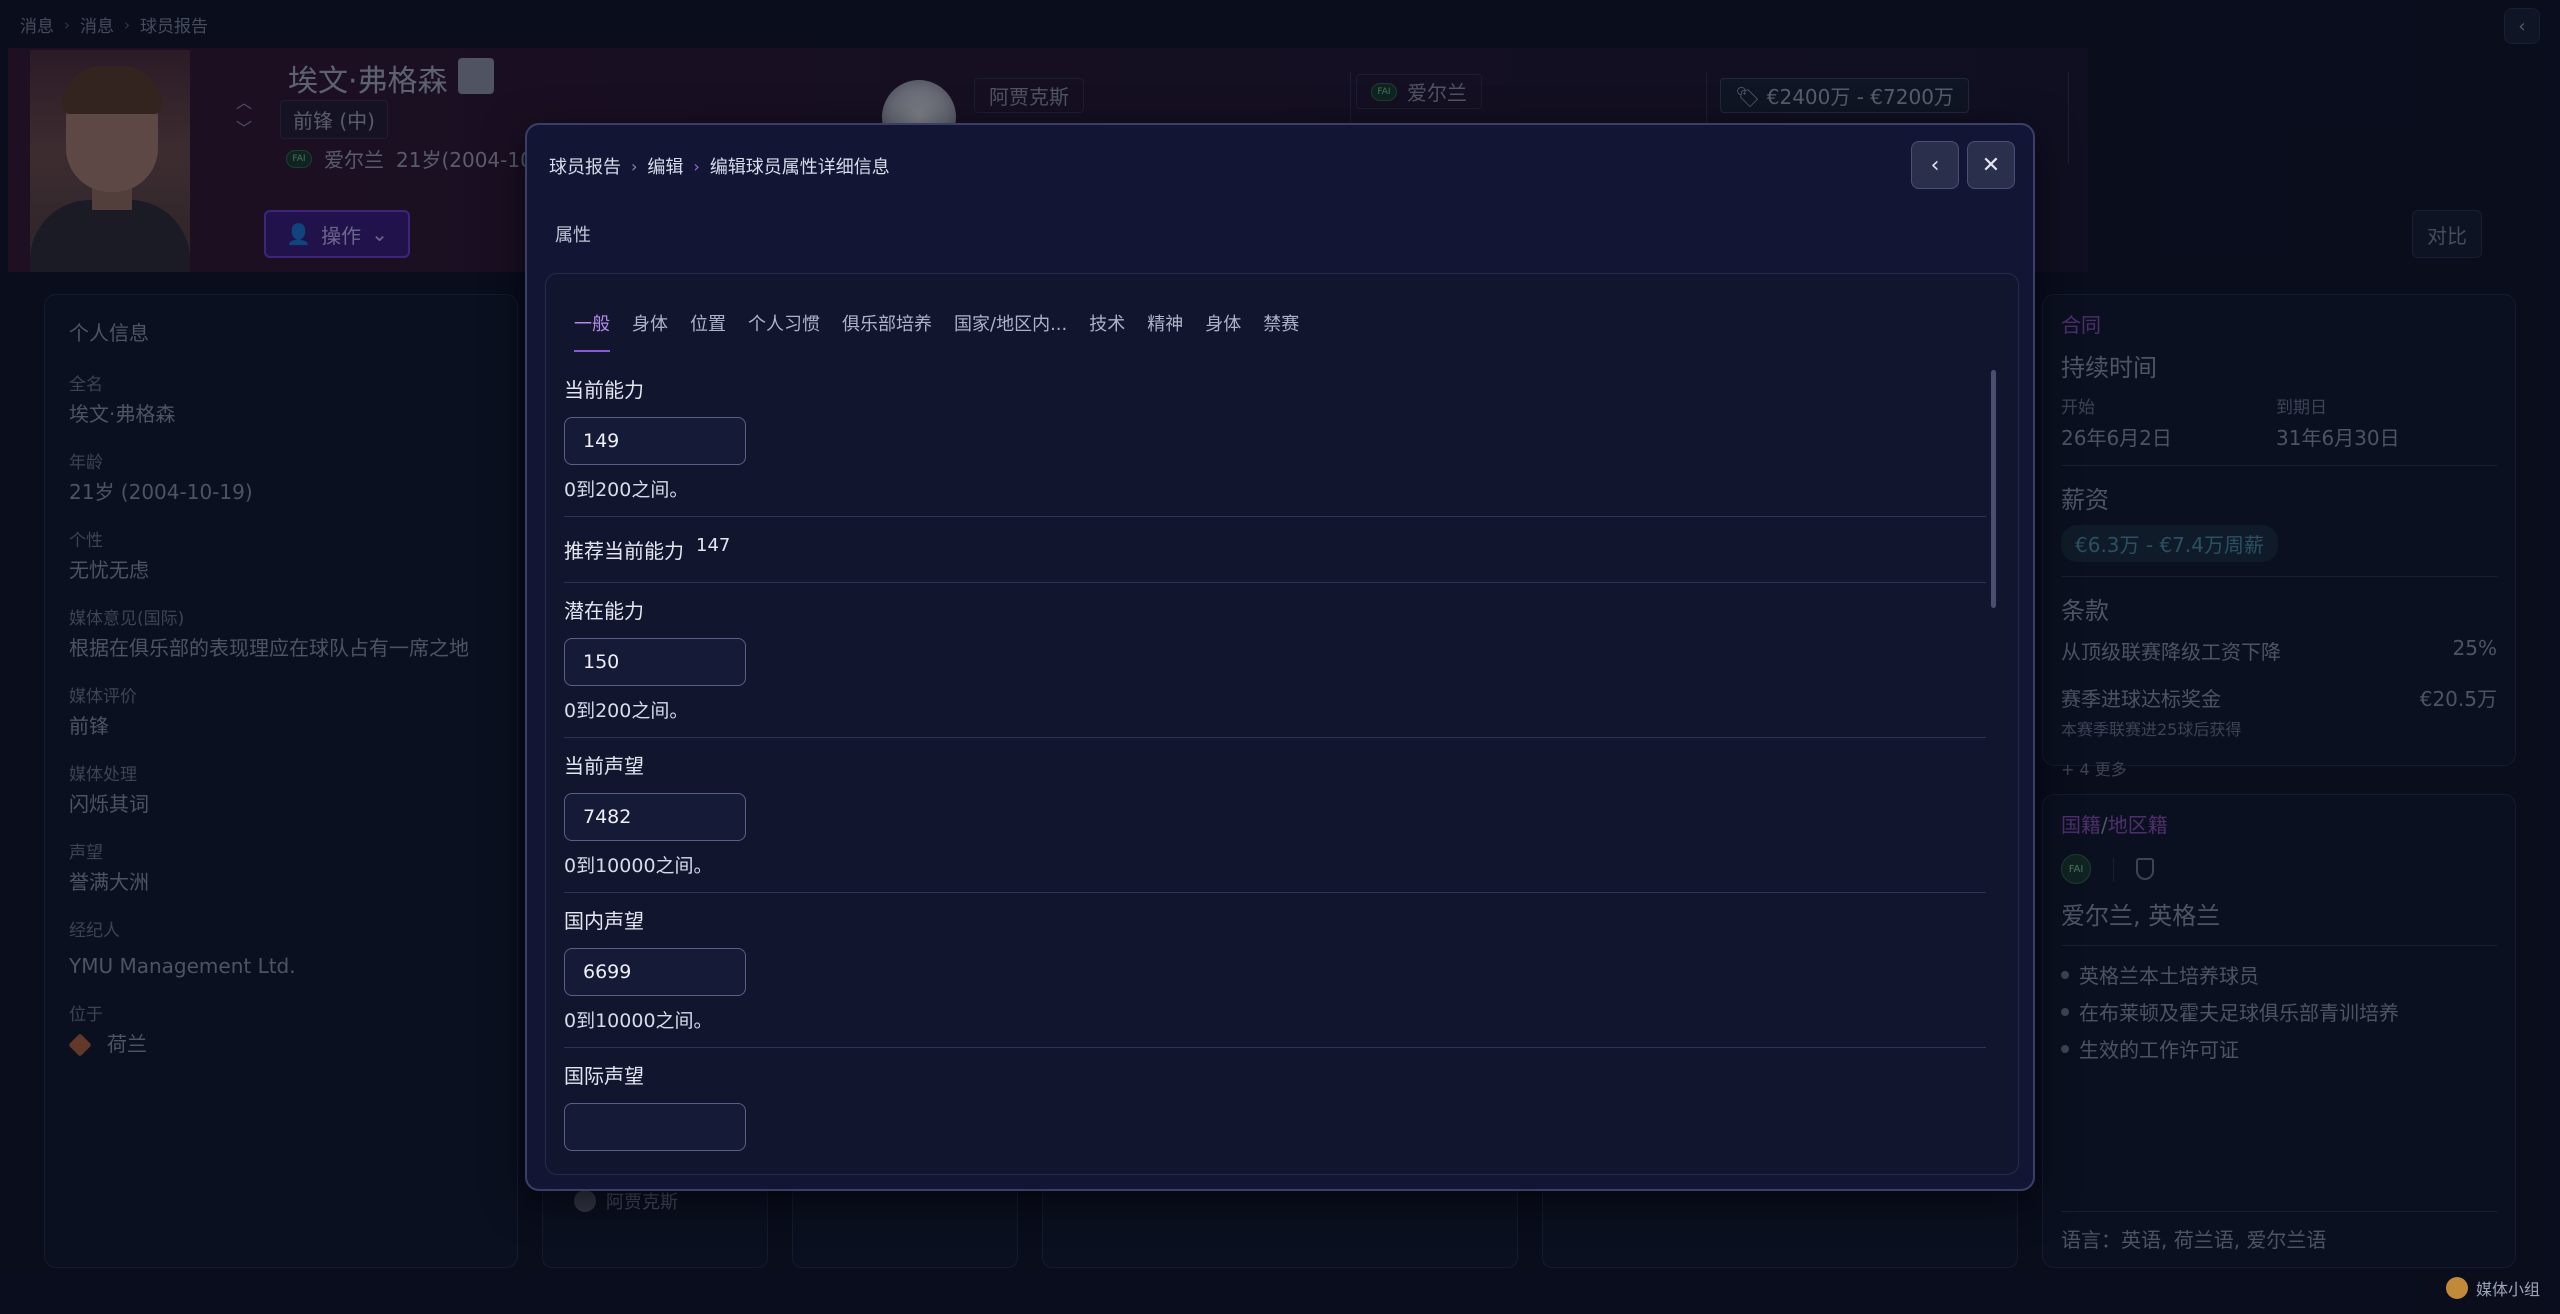 The height and width of the screenshot is (1314, 2560). I want to click on tab-general: 一般, so click(592, 331).